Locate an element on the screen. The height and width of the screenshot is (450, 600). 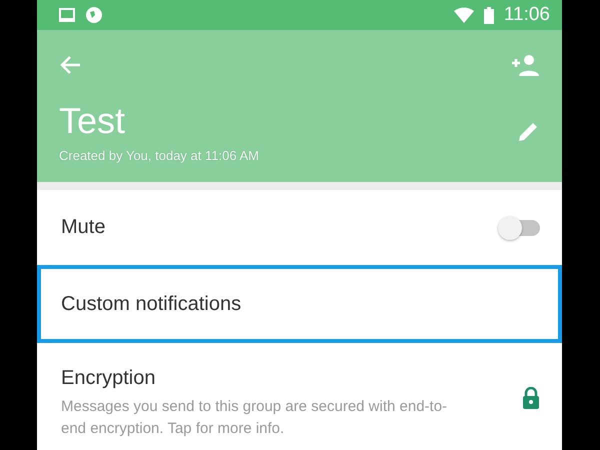
group-title: Test is located at coordinates (92, 121).